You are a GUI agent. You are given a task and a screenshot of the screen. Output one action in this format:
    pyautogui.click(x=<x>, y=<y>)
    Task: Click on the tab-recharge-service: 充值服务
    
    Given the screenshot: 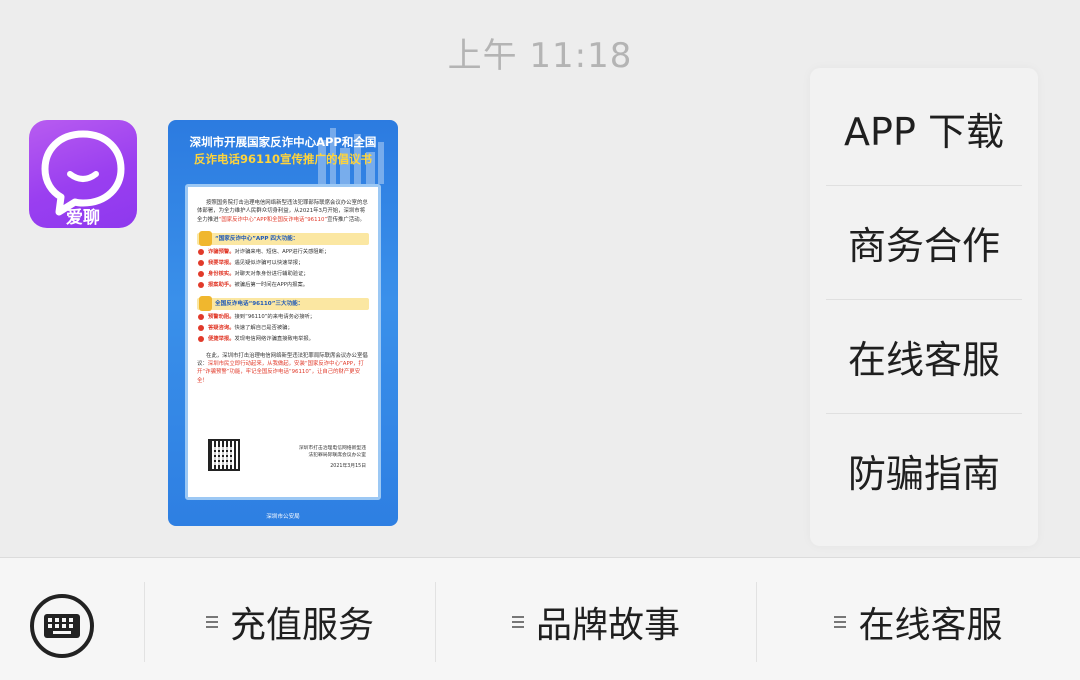 What is the action you would take?
    pyautogui.click(x=290, y=622)
    